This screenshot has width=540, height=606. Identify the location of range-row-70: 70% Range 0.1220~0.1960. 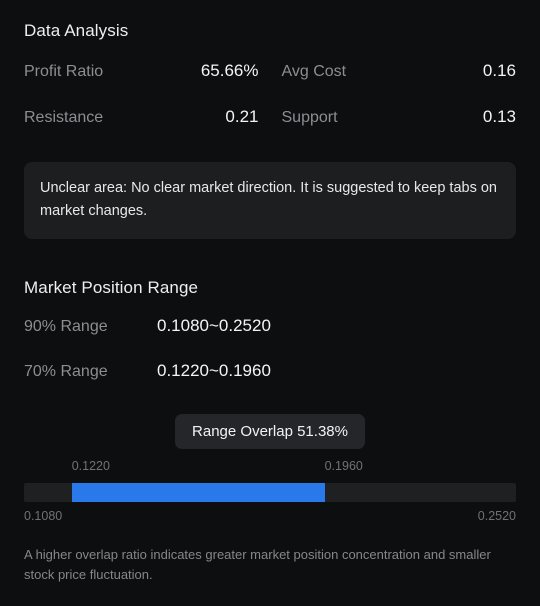
(270, 383).